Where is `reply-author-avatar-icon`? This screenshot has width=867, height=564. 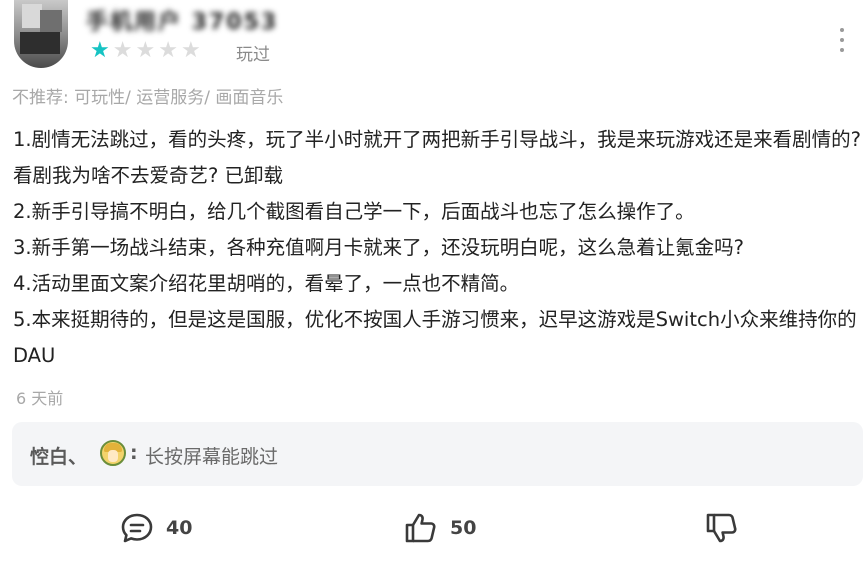
reply-author-avatar-icon is located at coordinates (113, 453).